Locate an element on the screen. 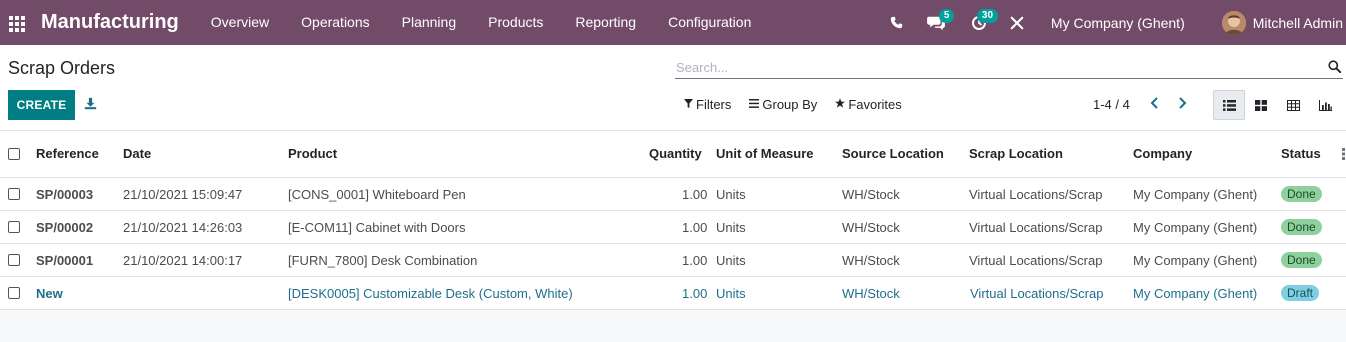 The image size is (1346, 342). star-icon is located at coordinates (840, 104).